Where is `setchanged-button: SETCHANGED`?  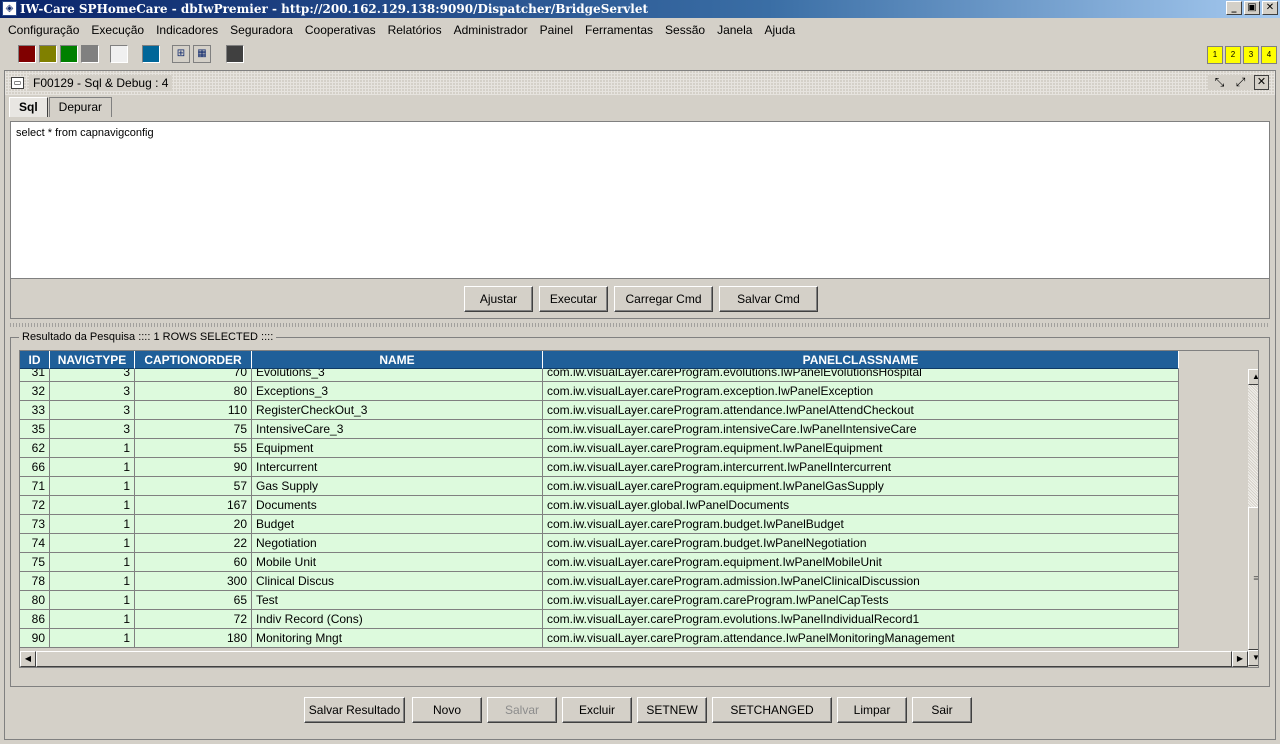
setchanged-button: SETCHANGED is located at coordinates (772, 710).